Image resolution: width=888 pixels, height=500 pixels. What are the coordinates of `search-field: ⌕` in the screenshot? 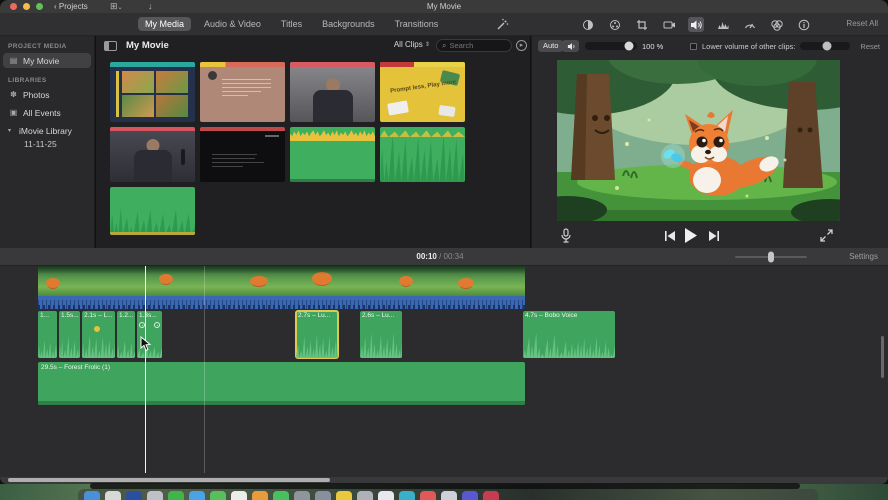 It's located at (474, 45).